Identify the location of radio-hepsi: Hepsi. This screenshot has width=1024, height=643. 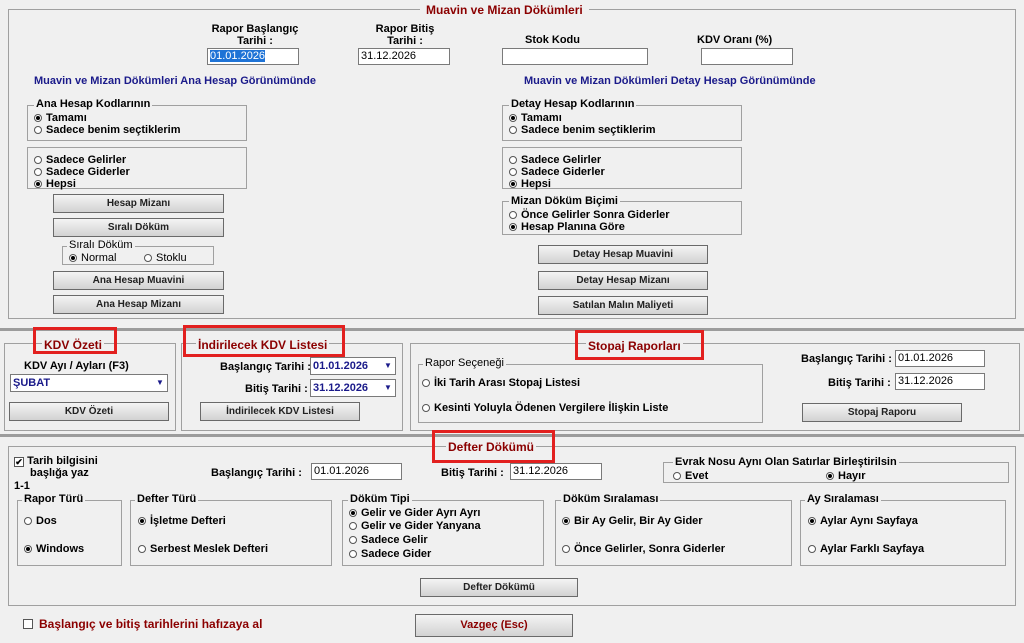
(55, 184).